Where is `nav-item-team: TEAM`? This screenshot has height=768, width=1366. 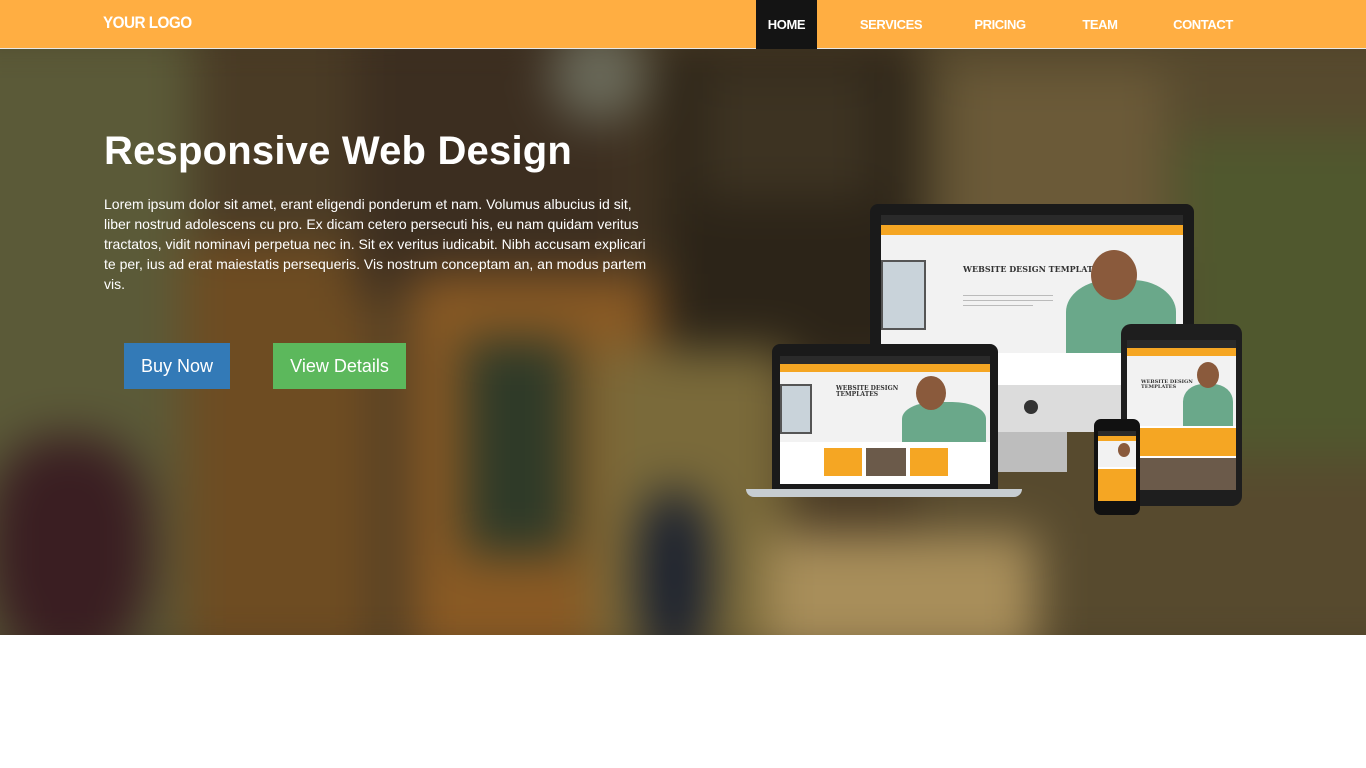 nav-item-team: TEAM is located at coordinates (1100, 24).